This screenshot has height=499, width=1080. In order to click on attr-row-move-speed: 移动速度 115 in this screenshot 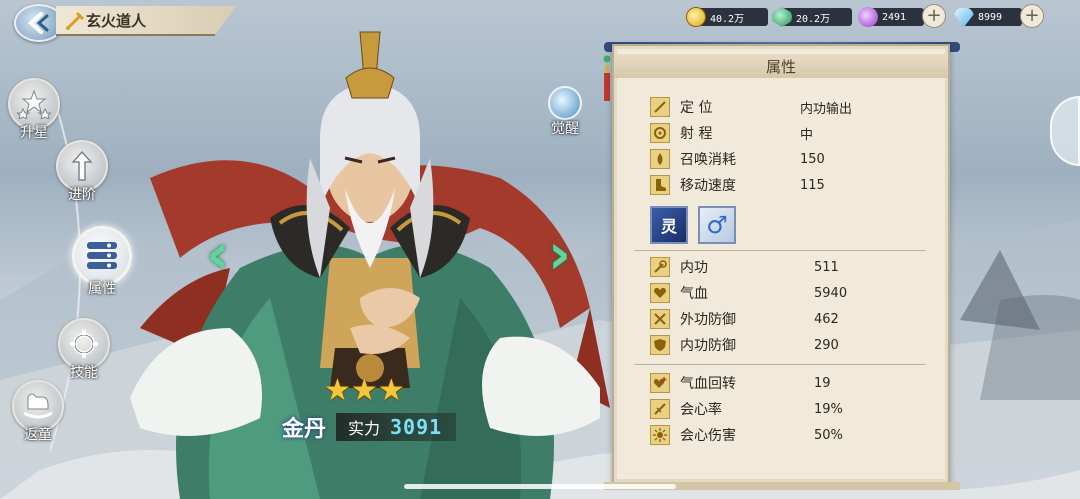, I will do `click(737, 185)`.